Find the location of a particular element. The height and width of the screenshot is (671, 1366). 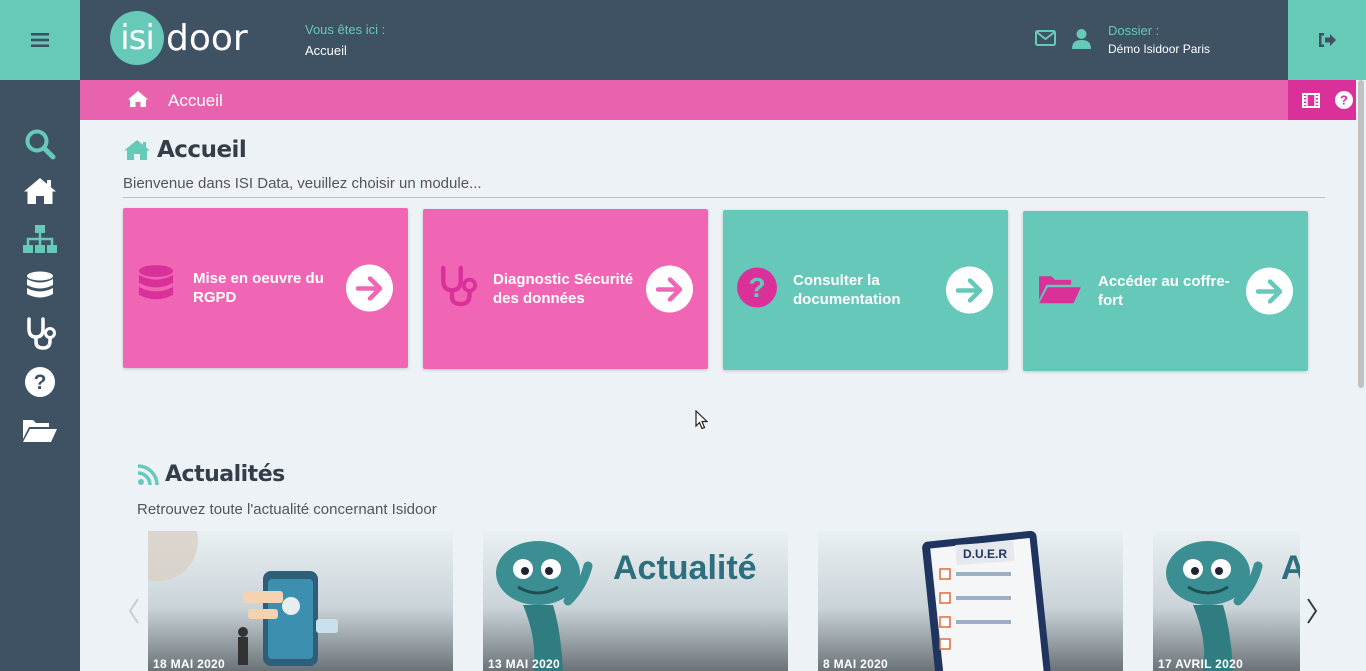

rss-icon is located at coordinates (148, 474).